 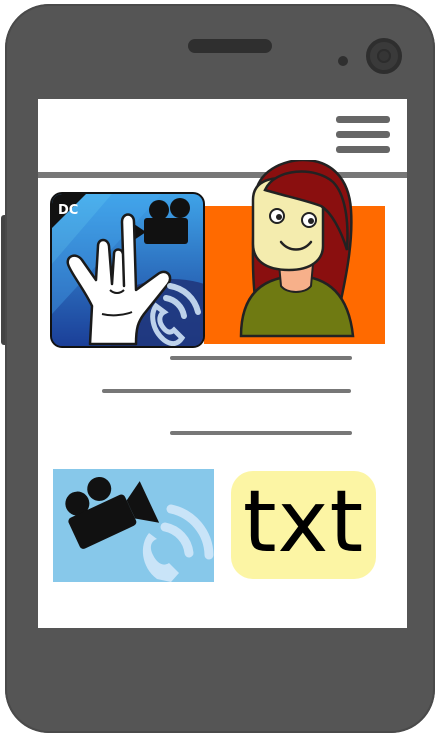 What do you see at coordinates (303, 522) in the screenshot?
I see `txt-label: txt` at bounding box center [303, 522].